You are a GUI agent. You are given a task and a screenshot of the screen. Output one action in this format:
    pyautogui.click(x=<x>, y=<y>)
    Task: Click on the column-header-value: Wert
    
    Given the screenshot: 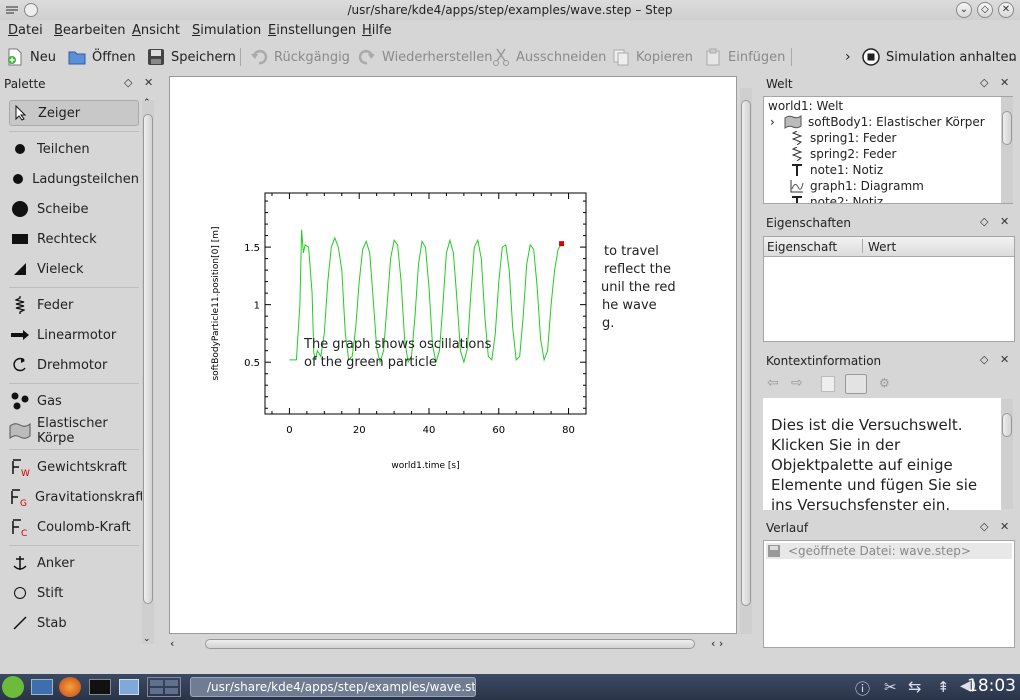 What is the action you would take?
    pyautogui.click(x=882, y=247)
    